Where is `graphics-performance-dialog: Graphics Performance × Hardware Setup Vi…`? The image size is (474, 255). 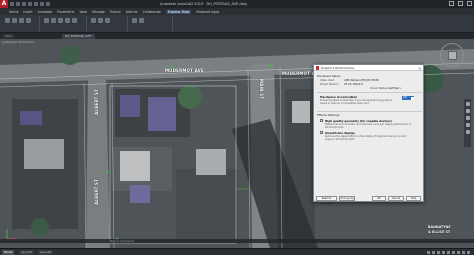
graphics-performance-dialog: Graphics Performance × Hardware Setup Vi… is located at coordinates (368, 134).